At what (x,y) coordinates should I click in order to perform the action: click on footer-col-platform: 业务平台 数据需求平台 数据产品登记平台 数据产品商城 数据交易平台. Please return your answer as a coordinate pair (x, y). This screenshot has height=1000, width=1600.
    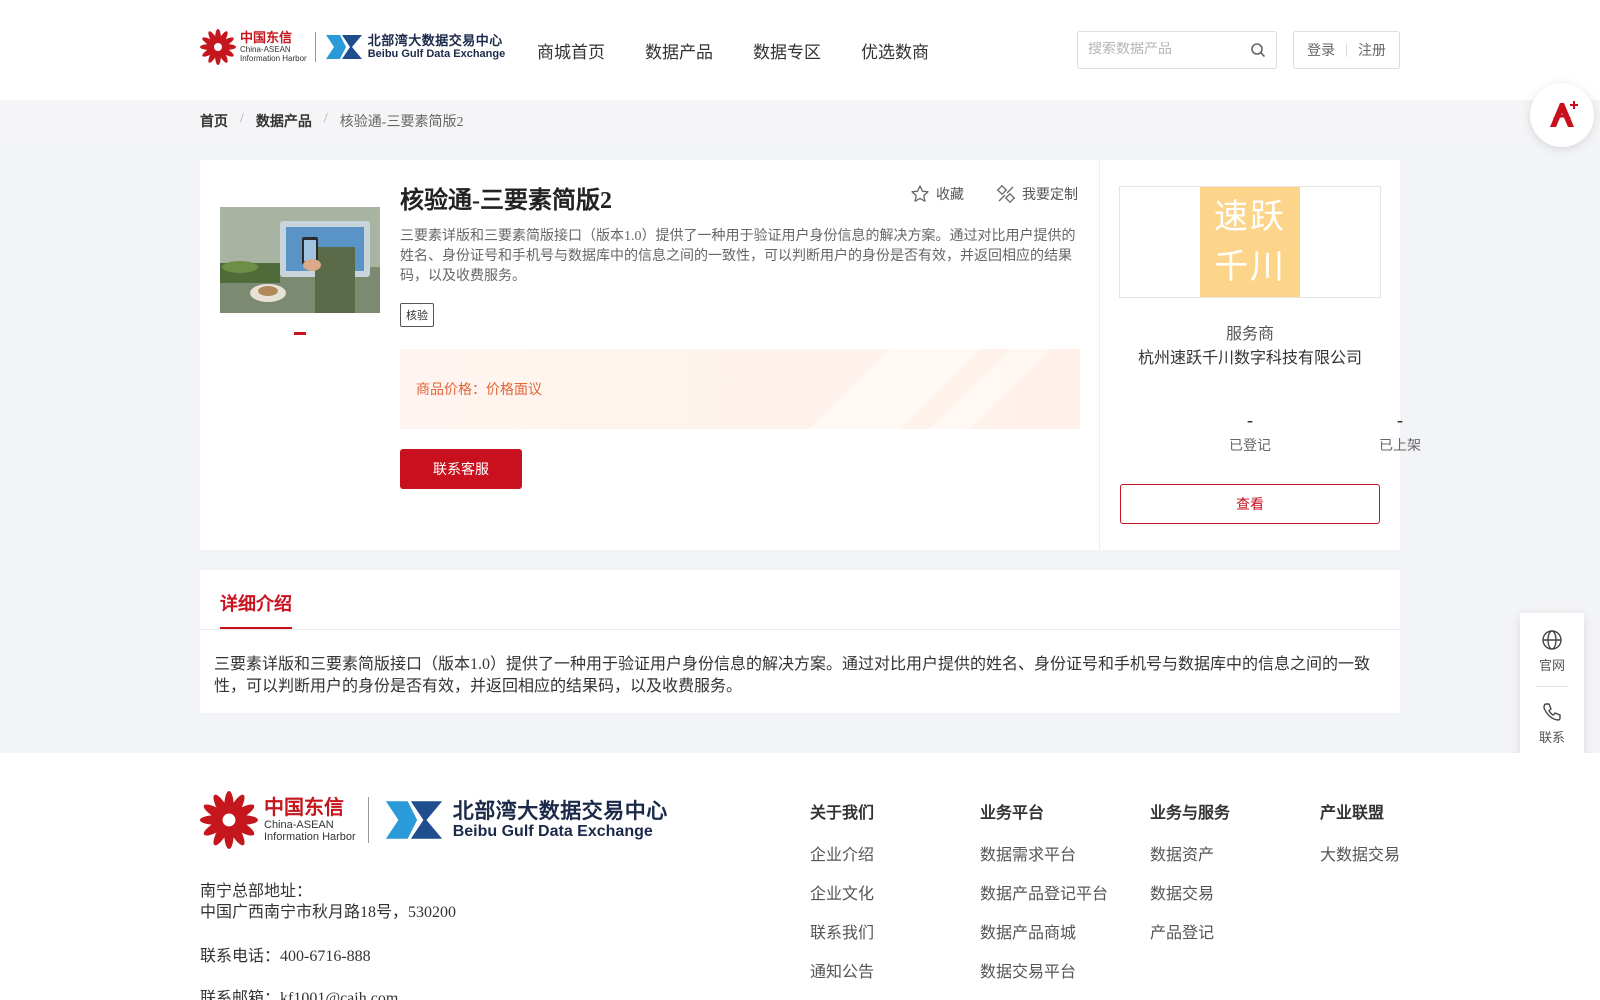
    Looking at the image, I should click on (1044, 898).